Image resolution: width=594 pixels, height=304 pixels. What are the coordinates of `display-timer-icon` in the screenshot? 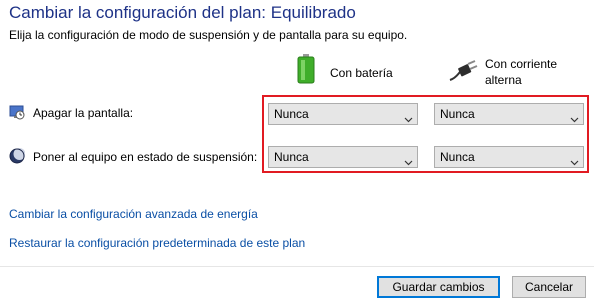 It's located at (17, 112).